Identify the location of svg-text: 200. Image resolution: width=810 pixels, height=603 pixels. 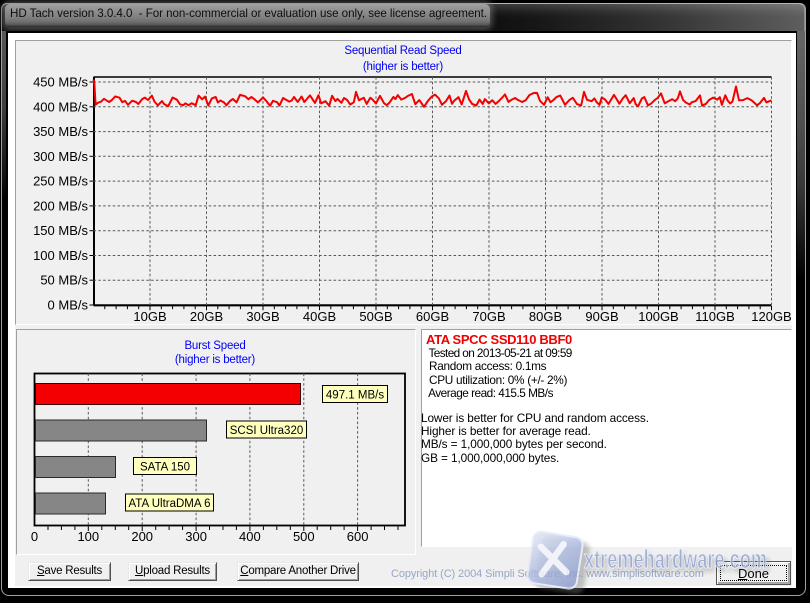
(142, 536).